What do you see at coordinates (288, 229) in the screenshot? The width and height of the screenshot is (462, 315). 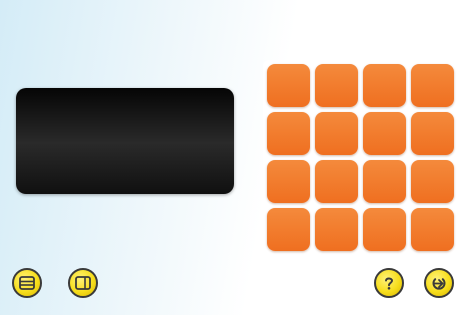 I see `keypad-key-r4-c1` at bounding box center [288, 229].